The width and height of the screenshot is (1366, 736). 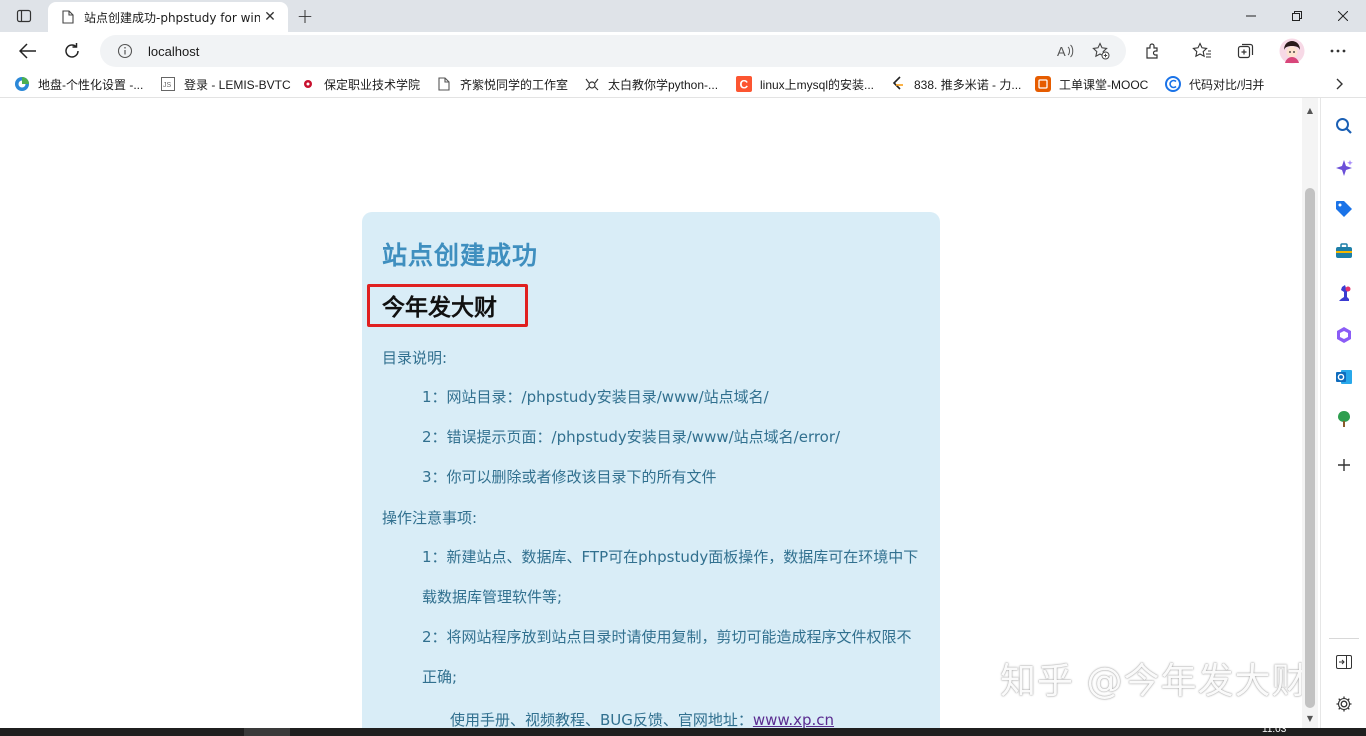 I want to click on search-icon, so click(x=1344, y=126).